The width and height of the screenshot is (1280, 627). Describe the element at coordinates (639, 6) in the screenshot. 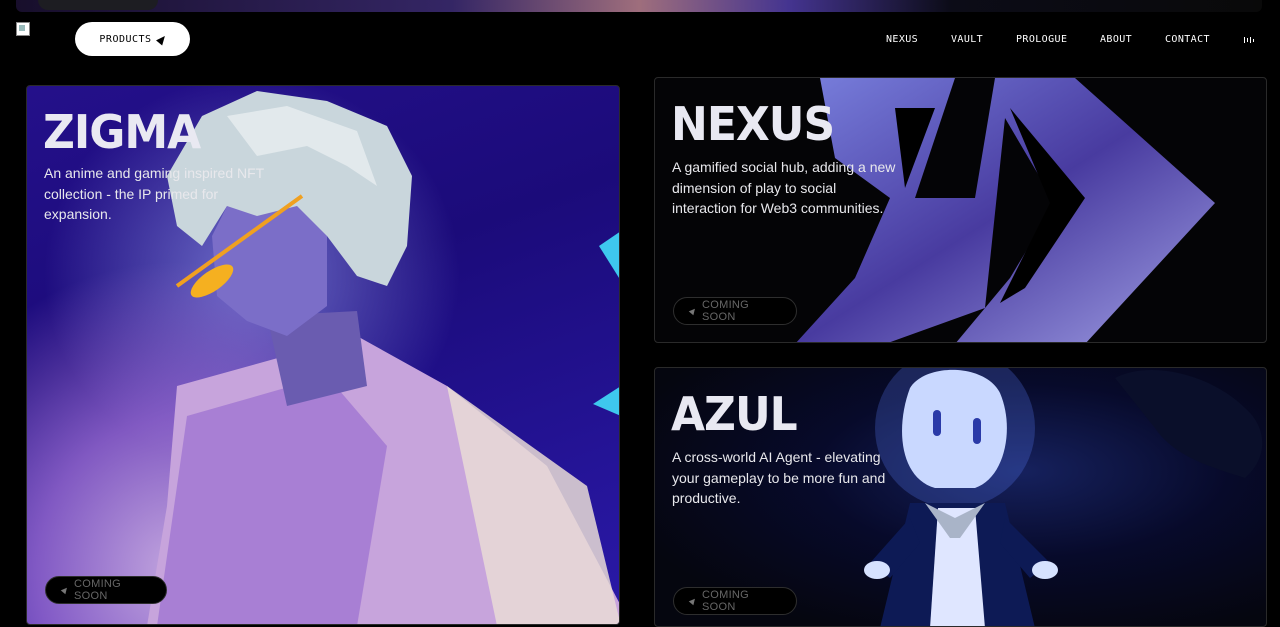

I see `top-banner-strip` at that location.